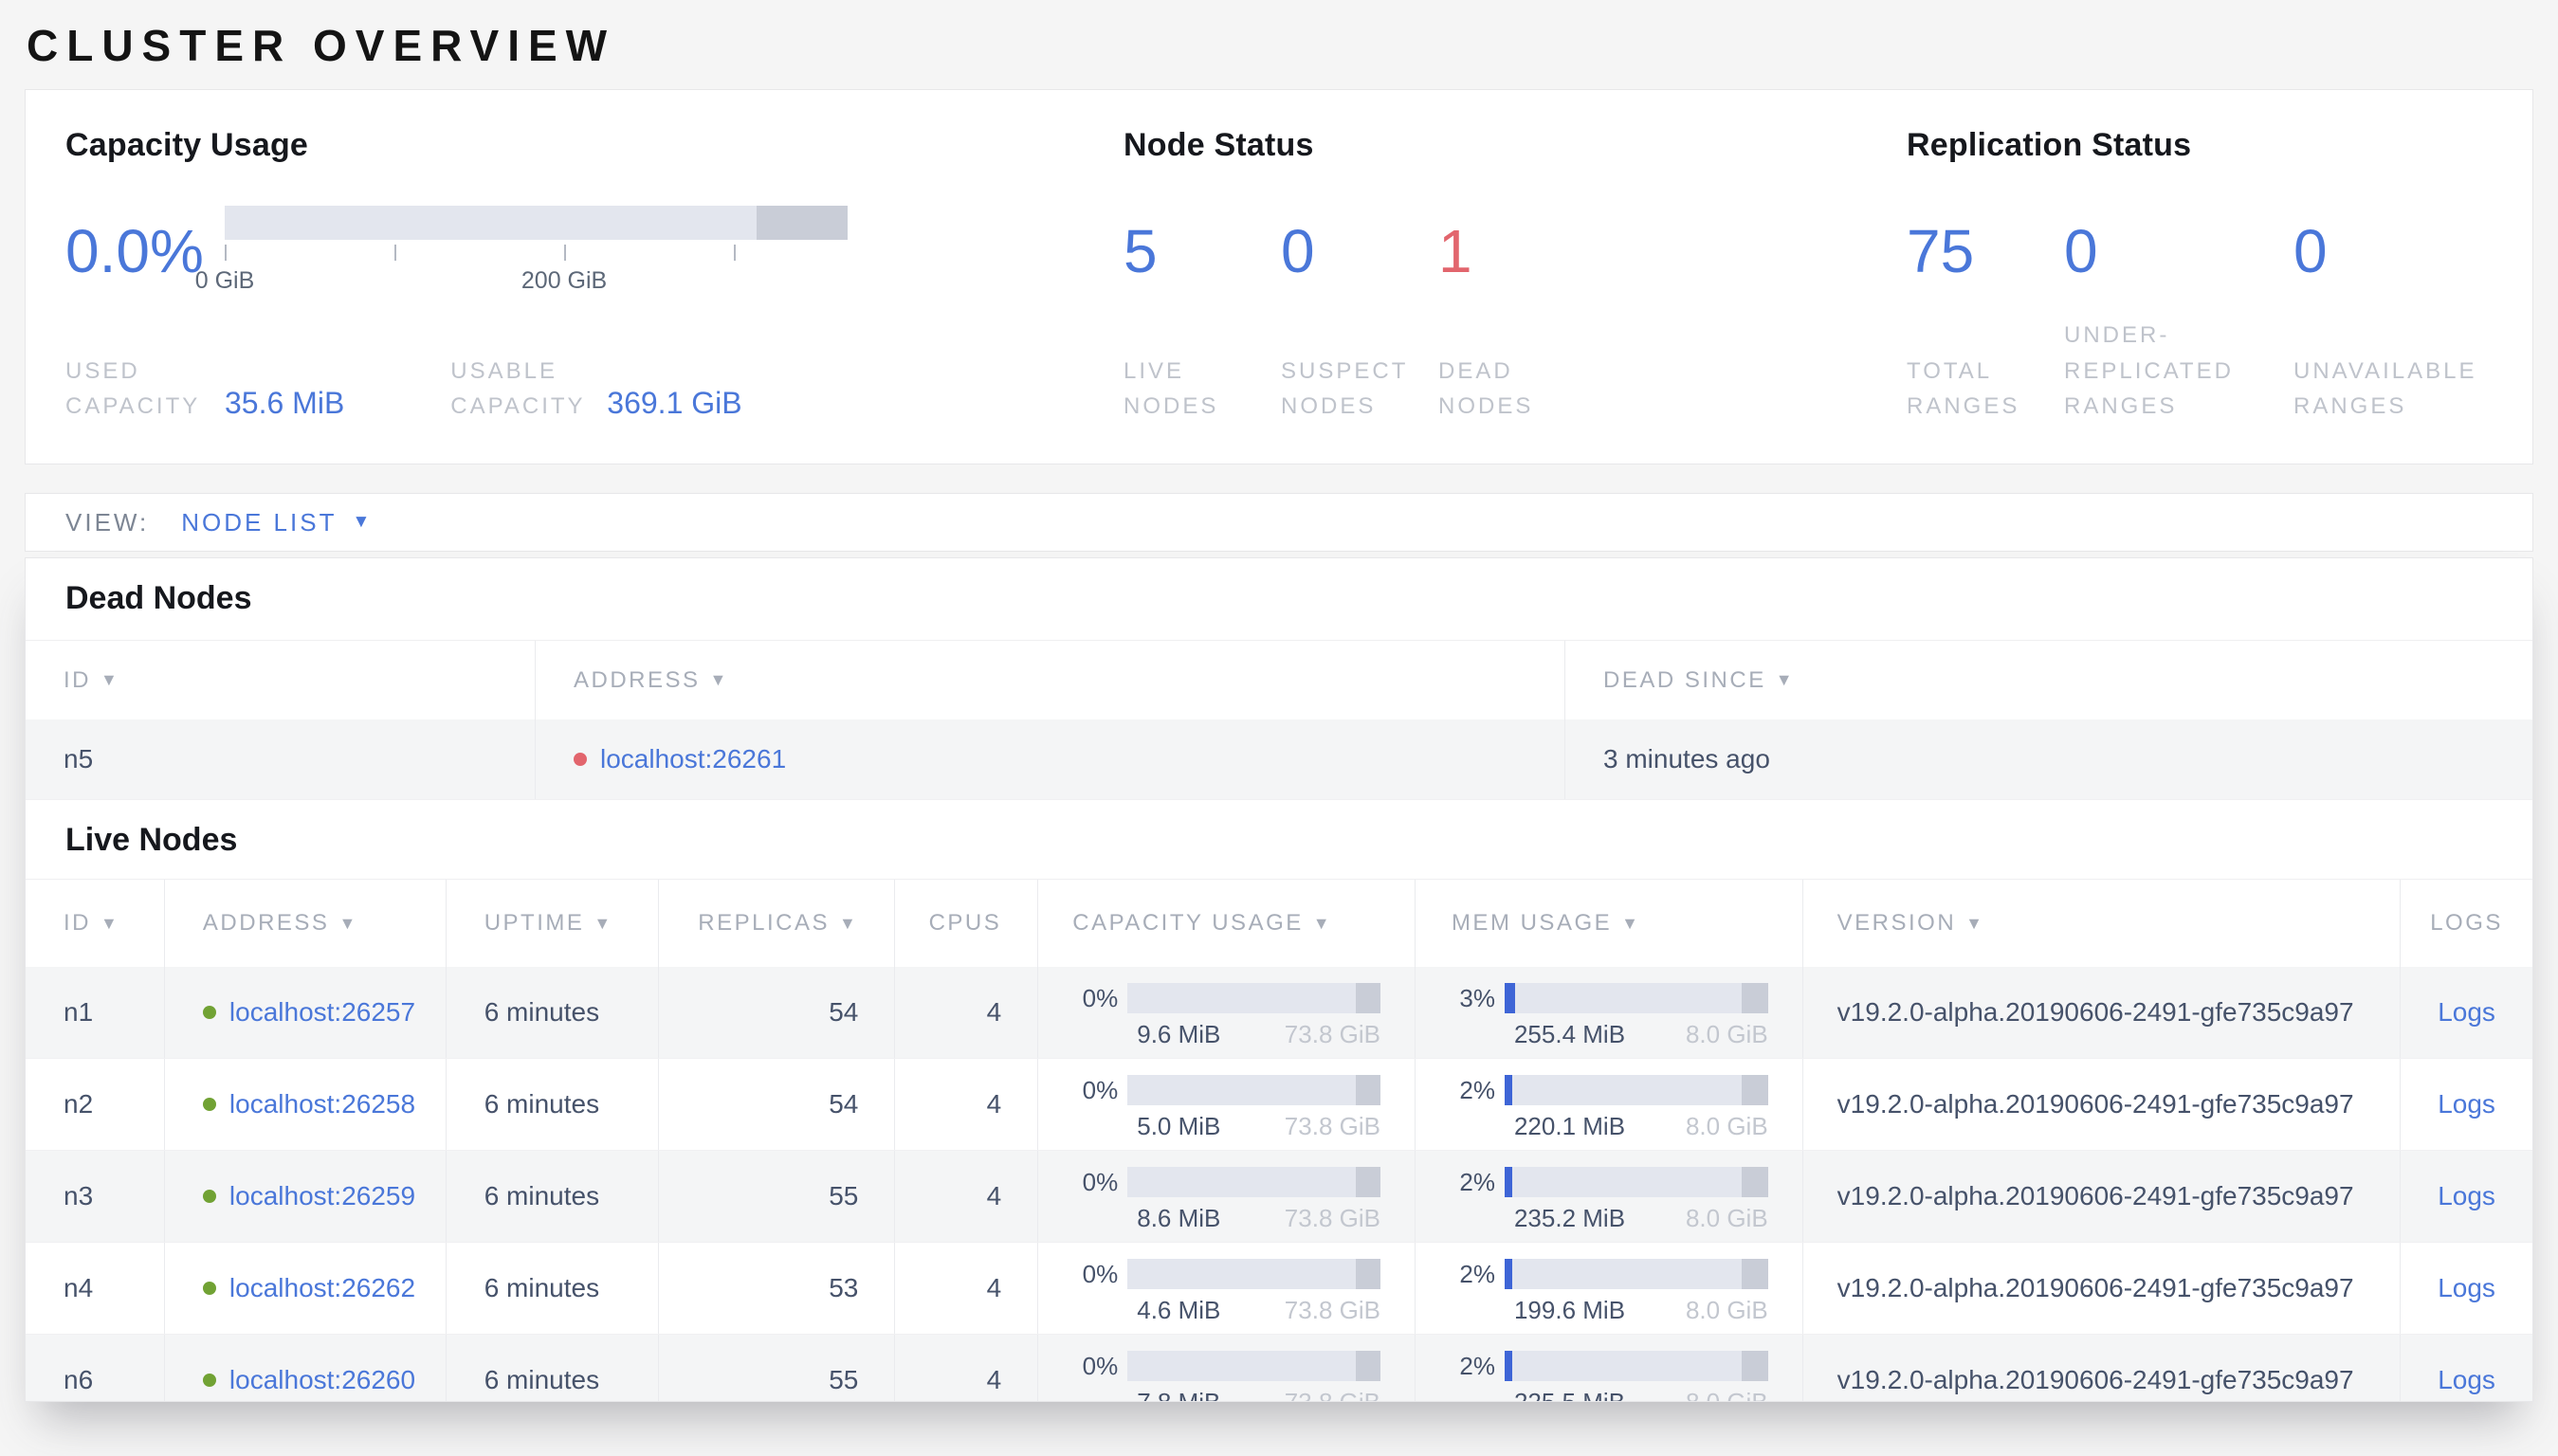 This screenshot has height=1456, width=2558. Describe the element at coordinates (322, 1104) in the screenshot. I see `node-address-link: localhost:26258` at that location.